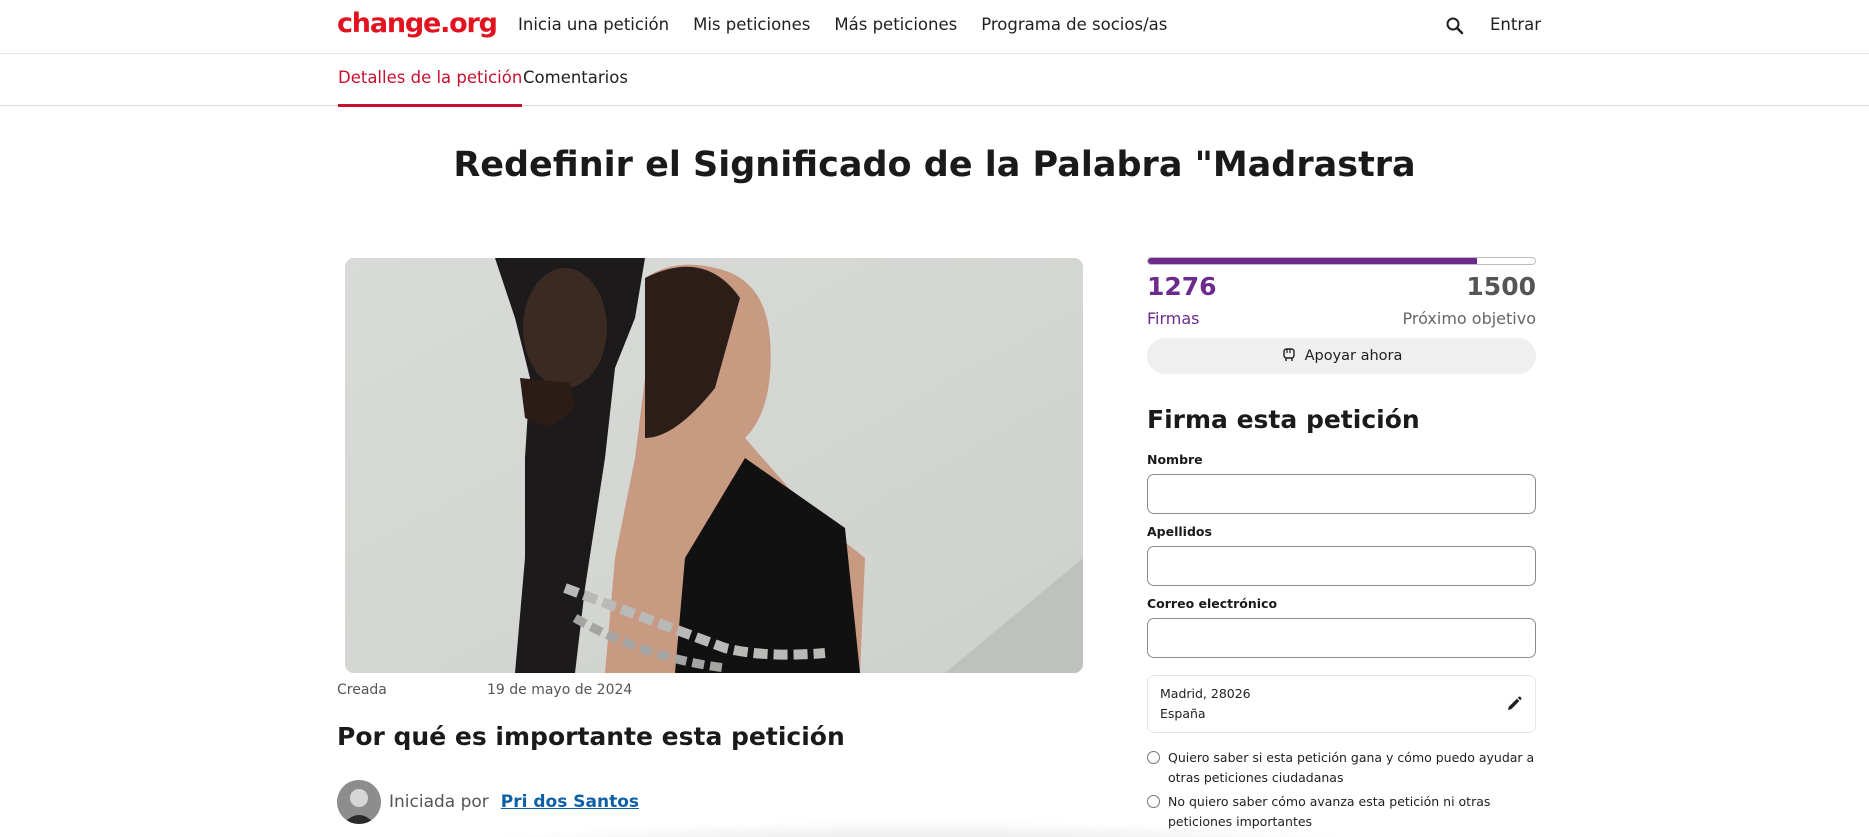 Image resolution: width=1869 pixels, height=837 pixels. I want to click on pencil-icon, so click(1514, 704).